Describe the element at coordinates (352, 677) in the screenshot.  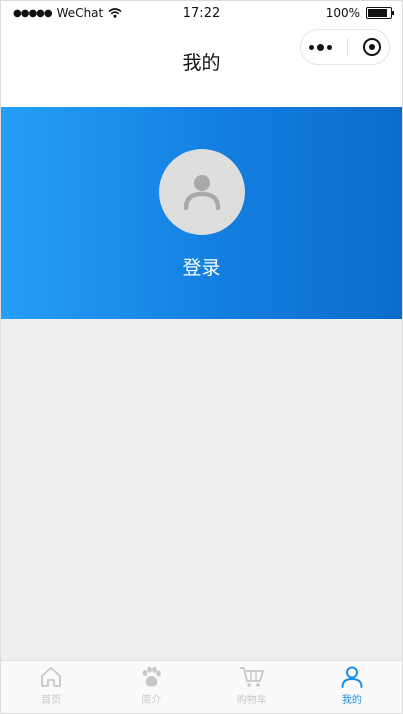
I see `user-icon` at that location.